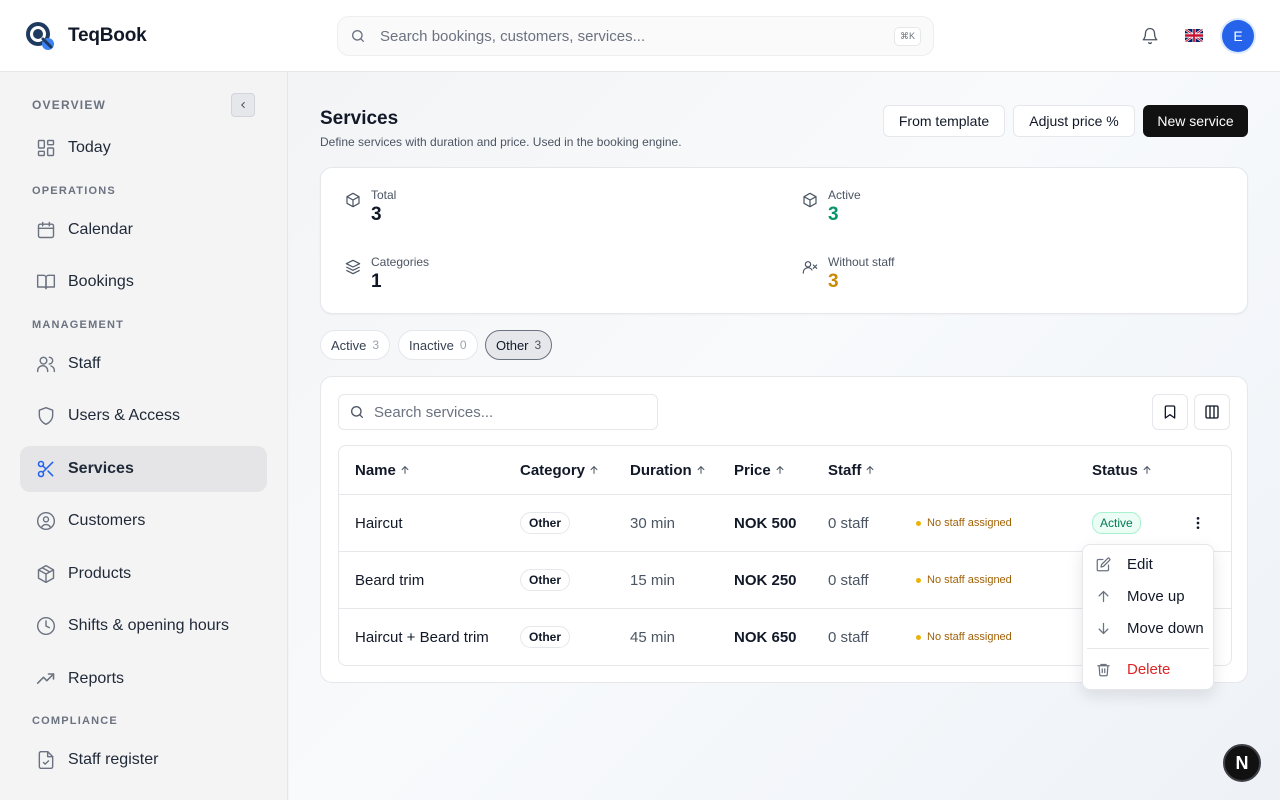  What do you see at coordinates (101, 281) in the screenshot?
I see `sidebar-item-label: Bookings` at bounding box center [101, 281].